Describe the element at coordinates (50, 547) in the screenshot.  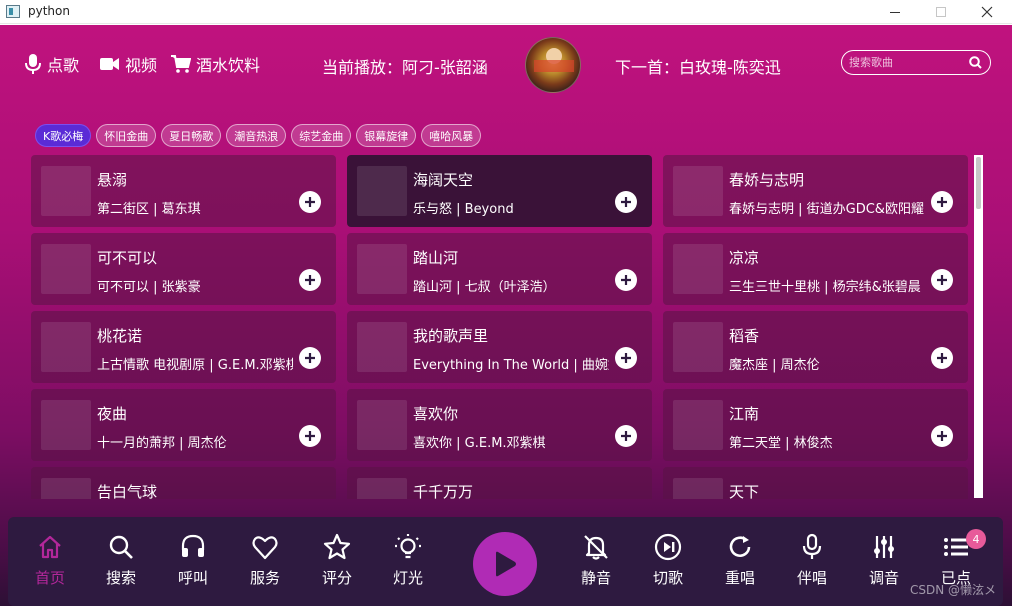
I see `home-icon` at that location.